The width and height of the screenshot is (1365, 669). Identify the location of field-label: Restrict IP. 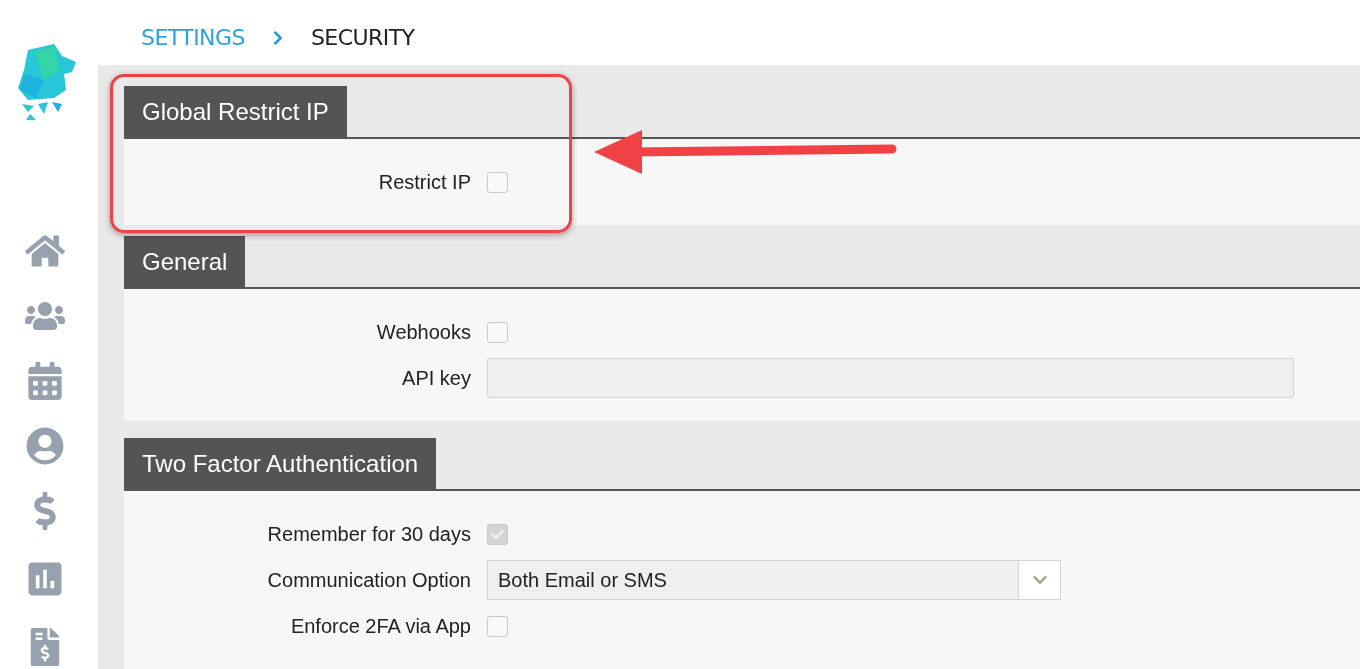
(424, 182).